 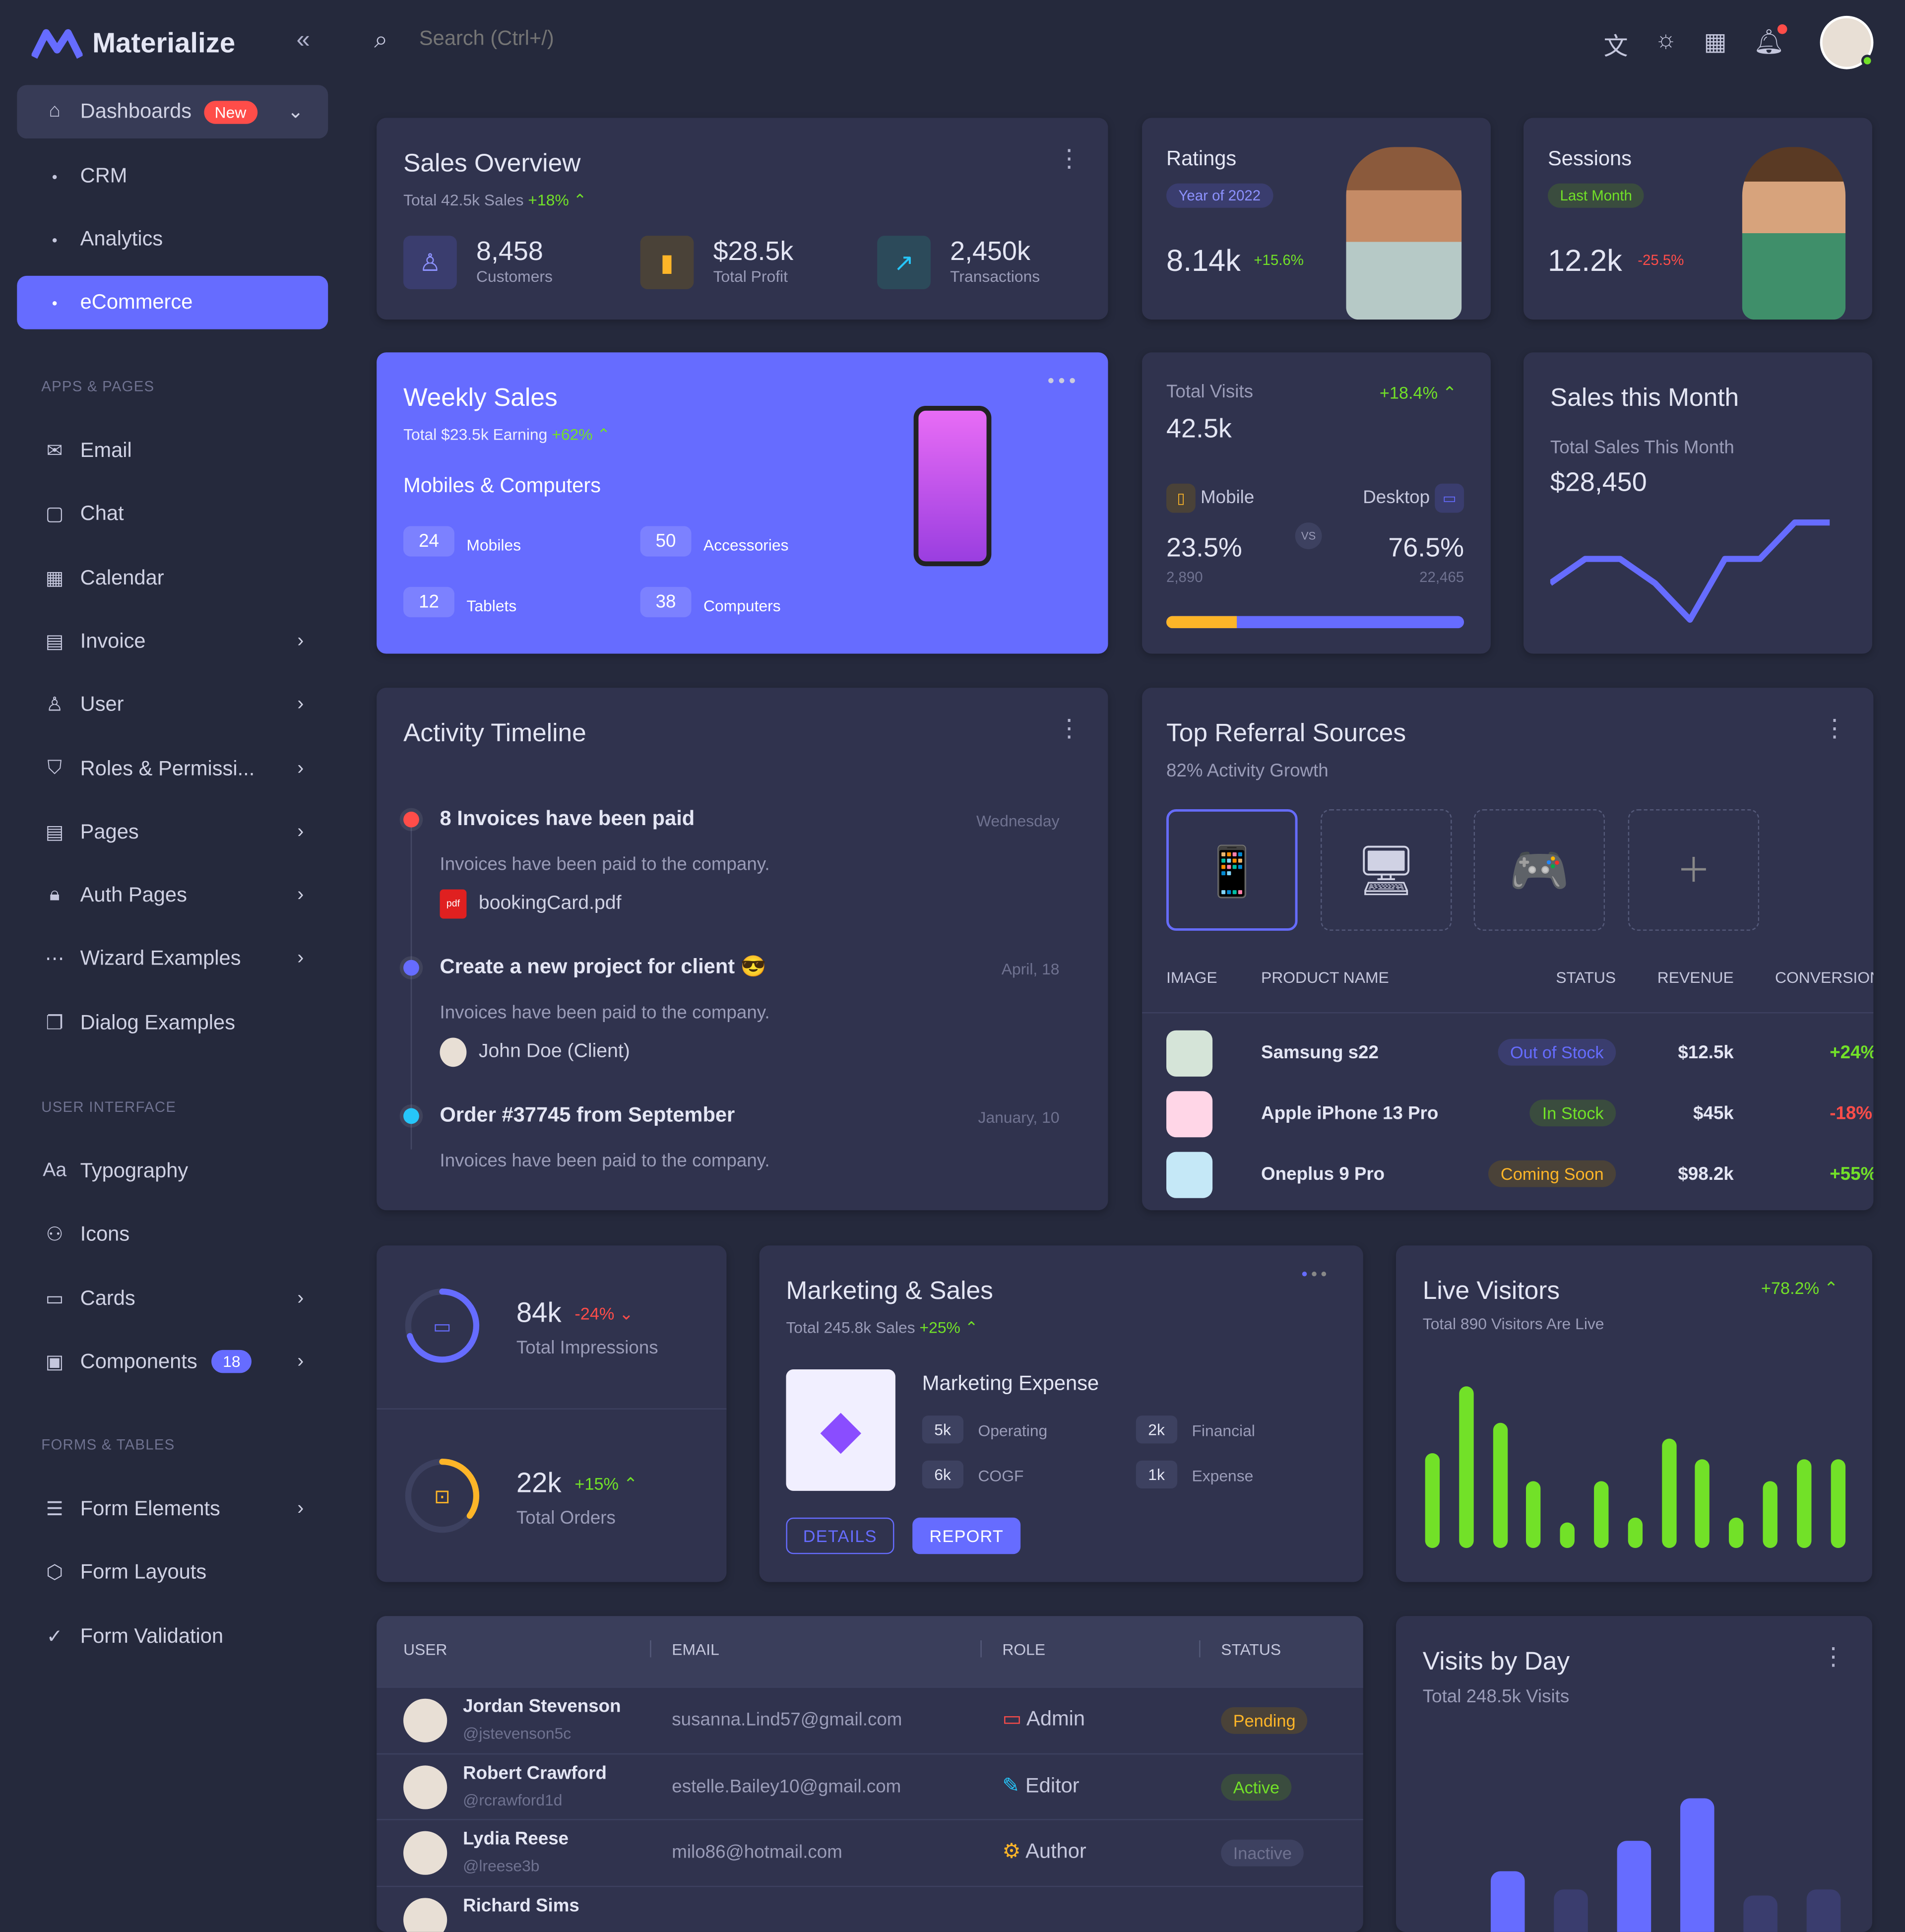 I want to click on form-icon: ☰, so click(x=55, y=1510).